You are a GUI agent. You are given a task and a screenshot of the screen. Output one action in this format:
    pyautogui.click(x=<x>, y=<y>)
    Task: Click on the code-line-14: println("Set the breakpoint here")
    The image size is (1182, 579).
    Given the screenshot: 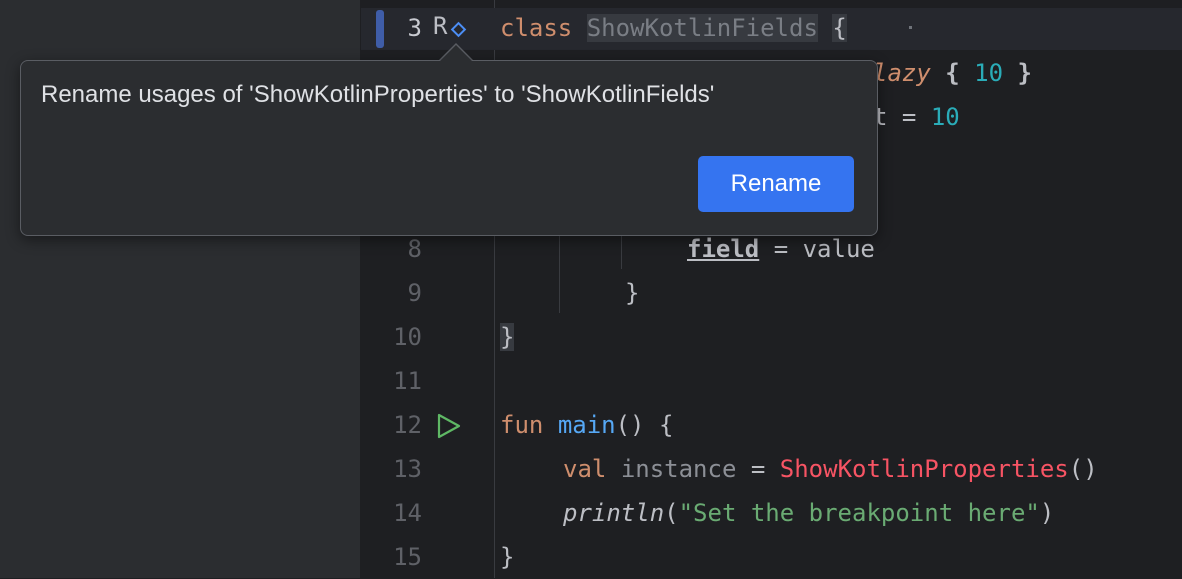 What is the action you would take?
    pyautogui.click(x=808, y=513)
    